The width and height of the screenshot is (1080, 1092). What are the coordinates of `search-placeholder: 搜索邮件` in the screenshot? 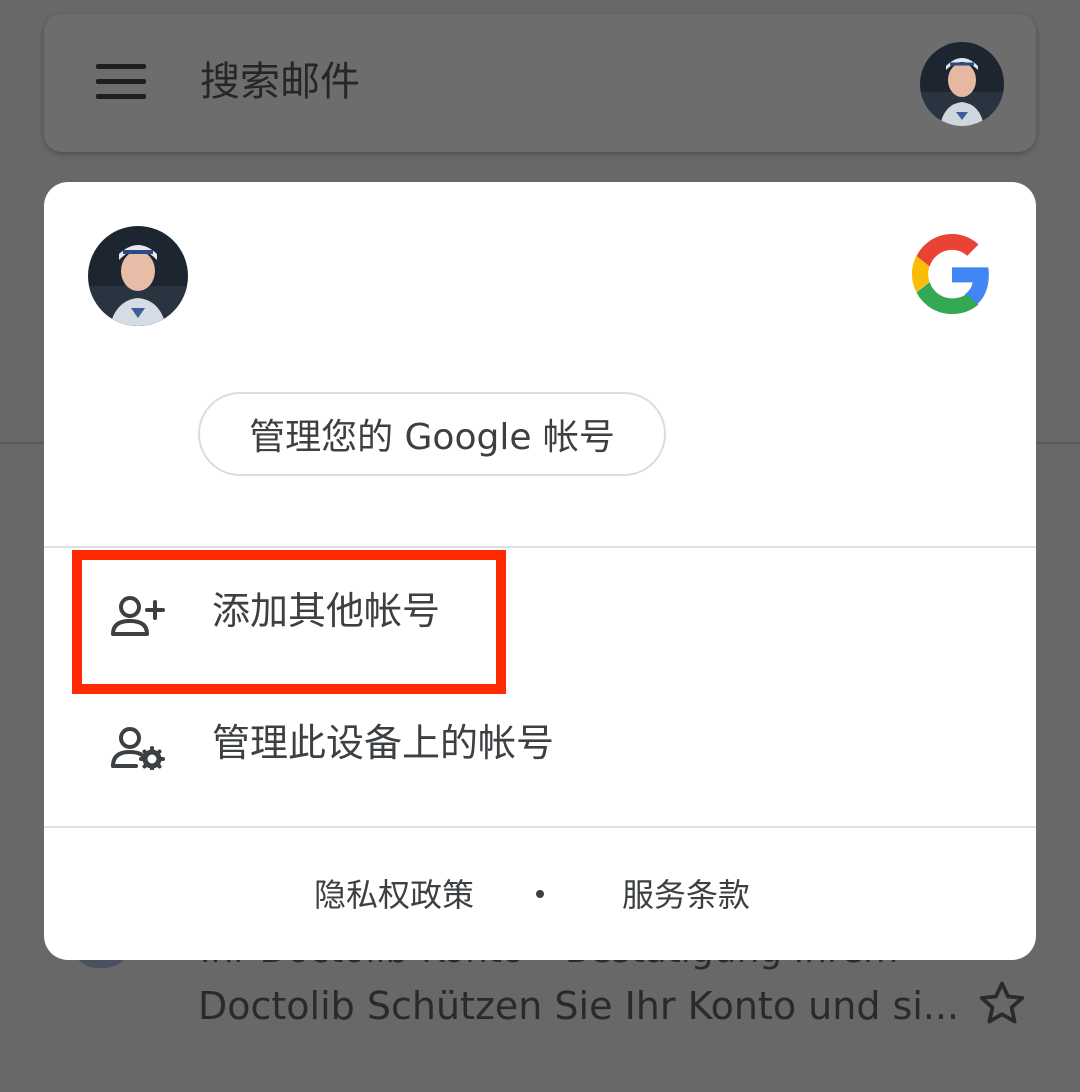 It's located at (280, 82).